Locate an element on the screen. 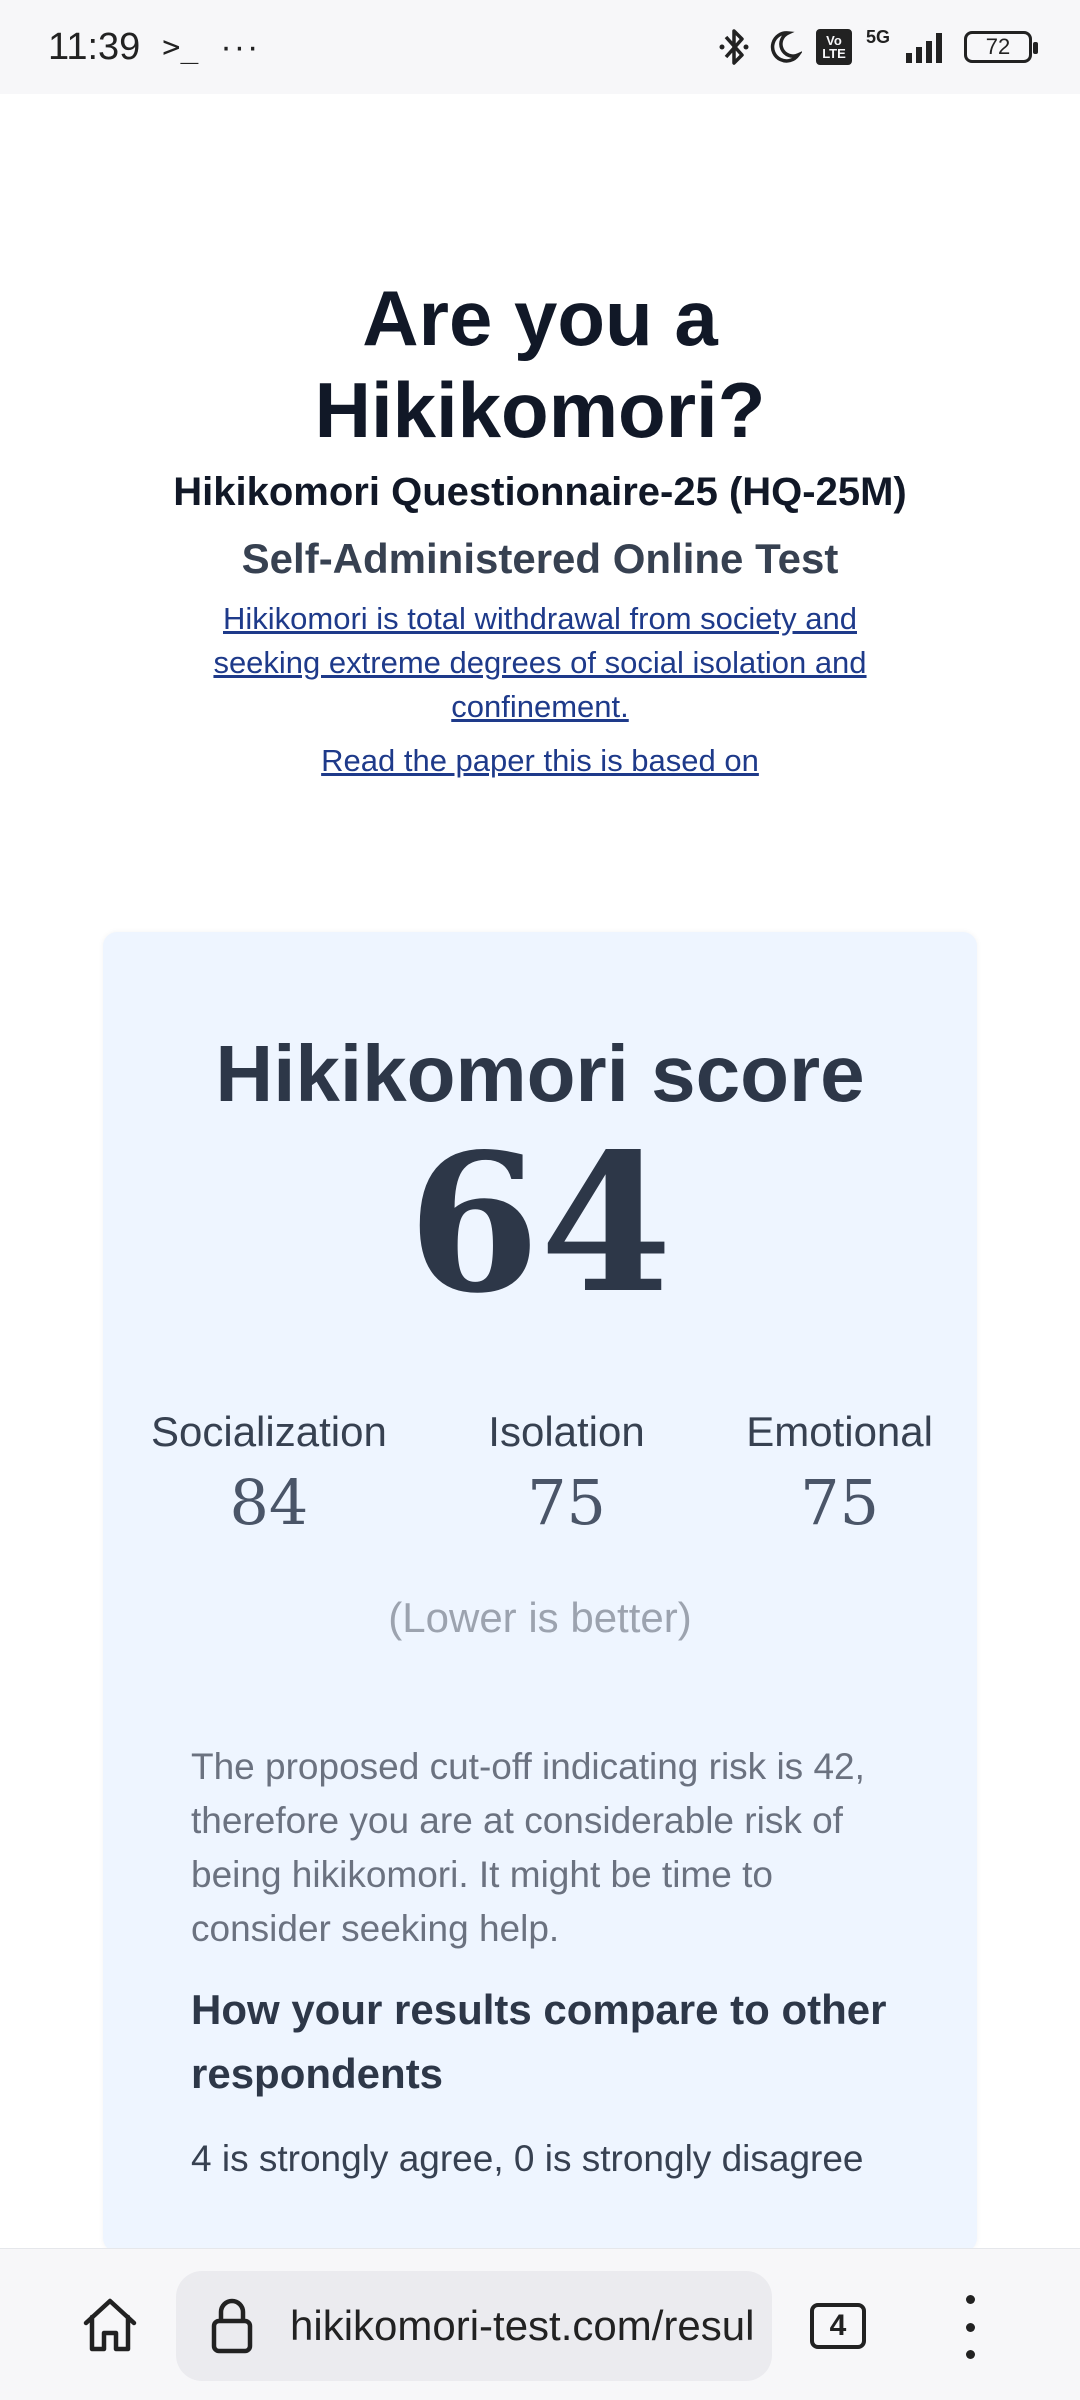  volte-icon: Vo LTE is located at coordinates (833, 47).